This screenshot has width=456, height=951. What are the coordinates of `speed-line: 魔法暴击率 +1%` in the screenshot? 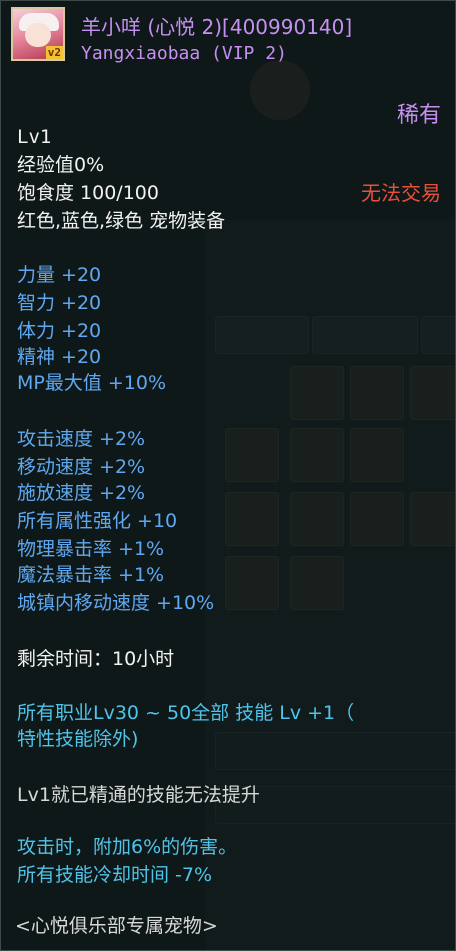 It's located at (91, 575).